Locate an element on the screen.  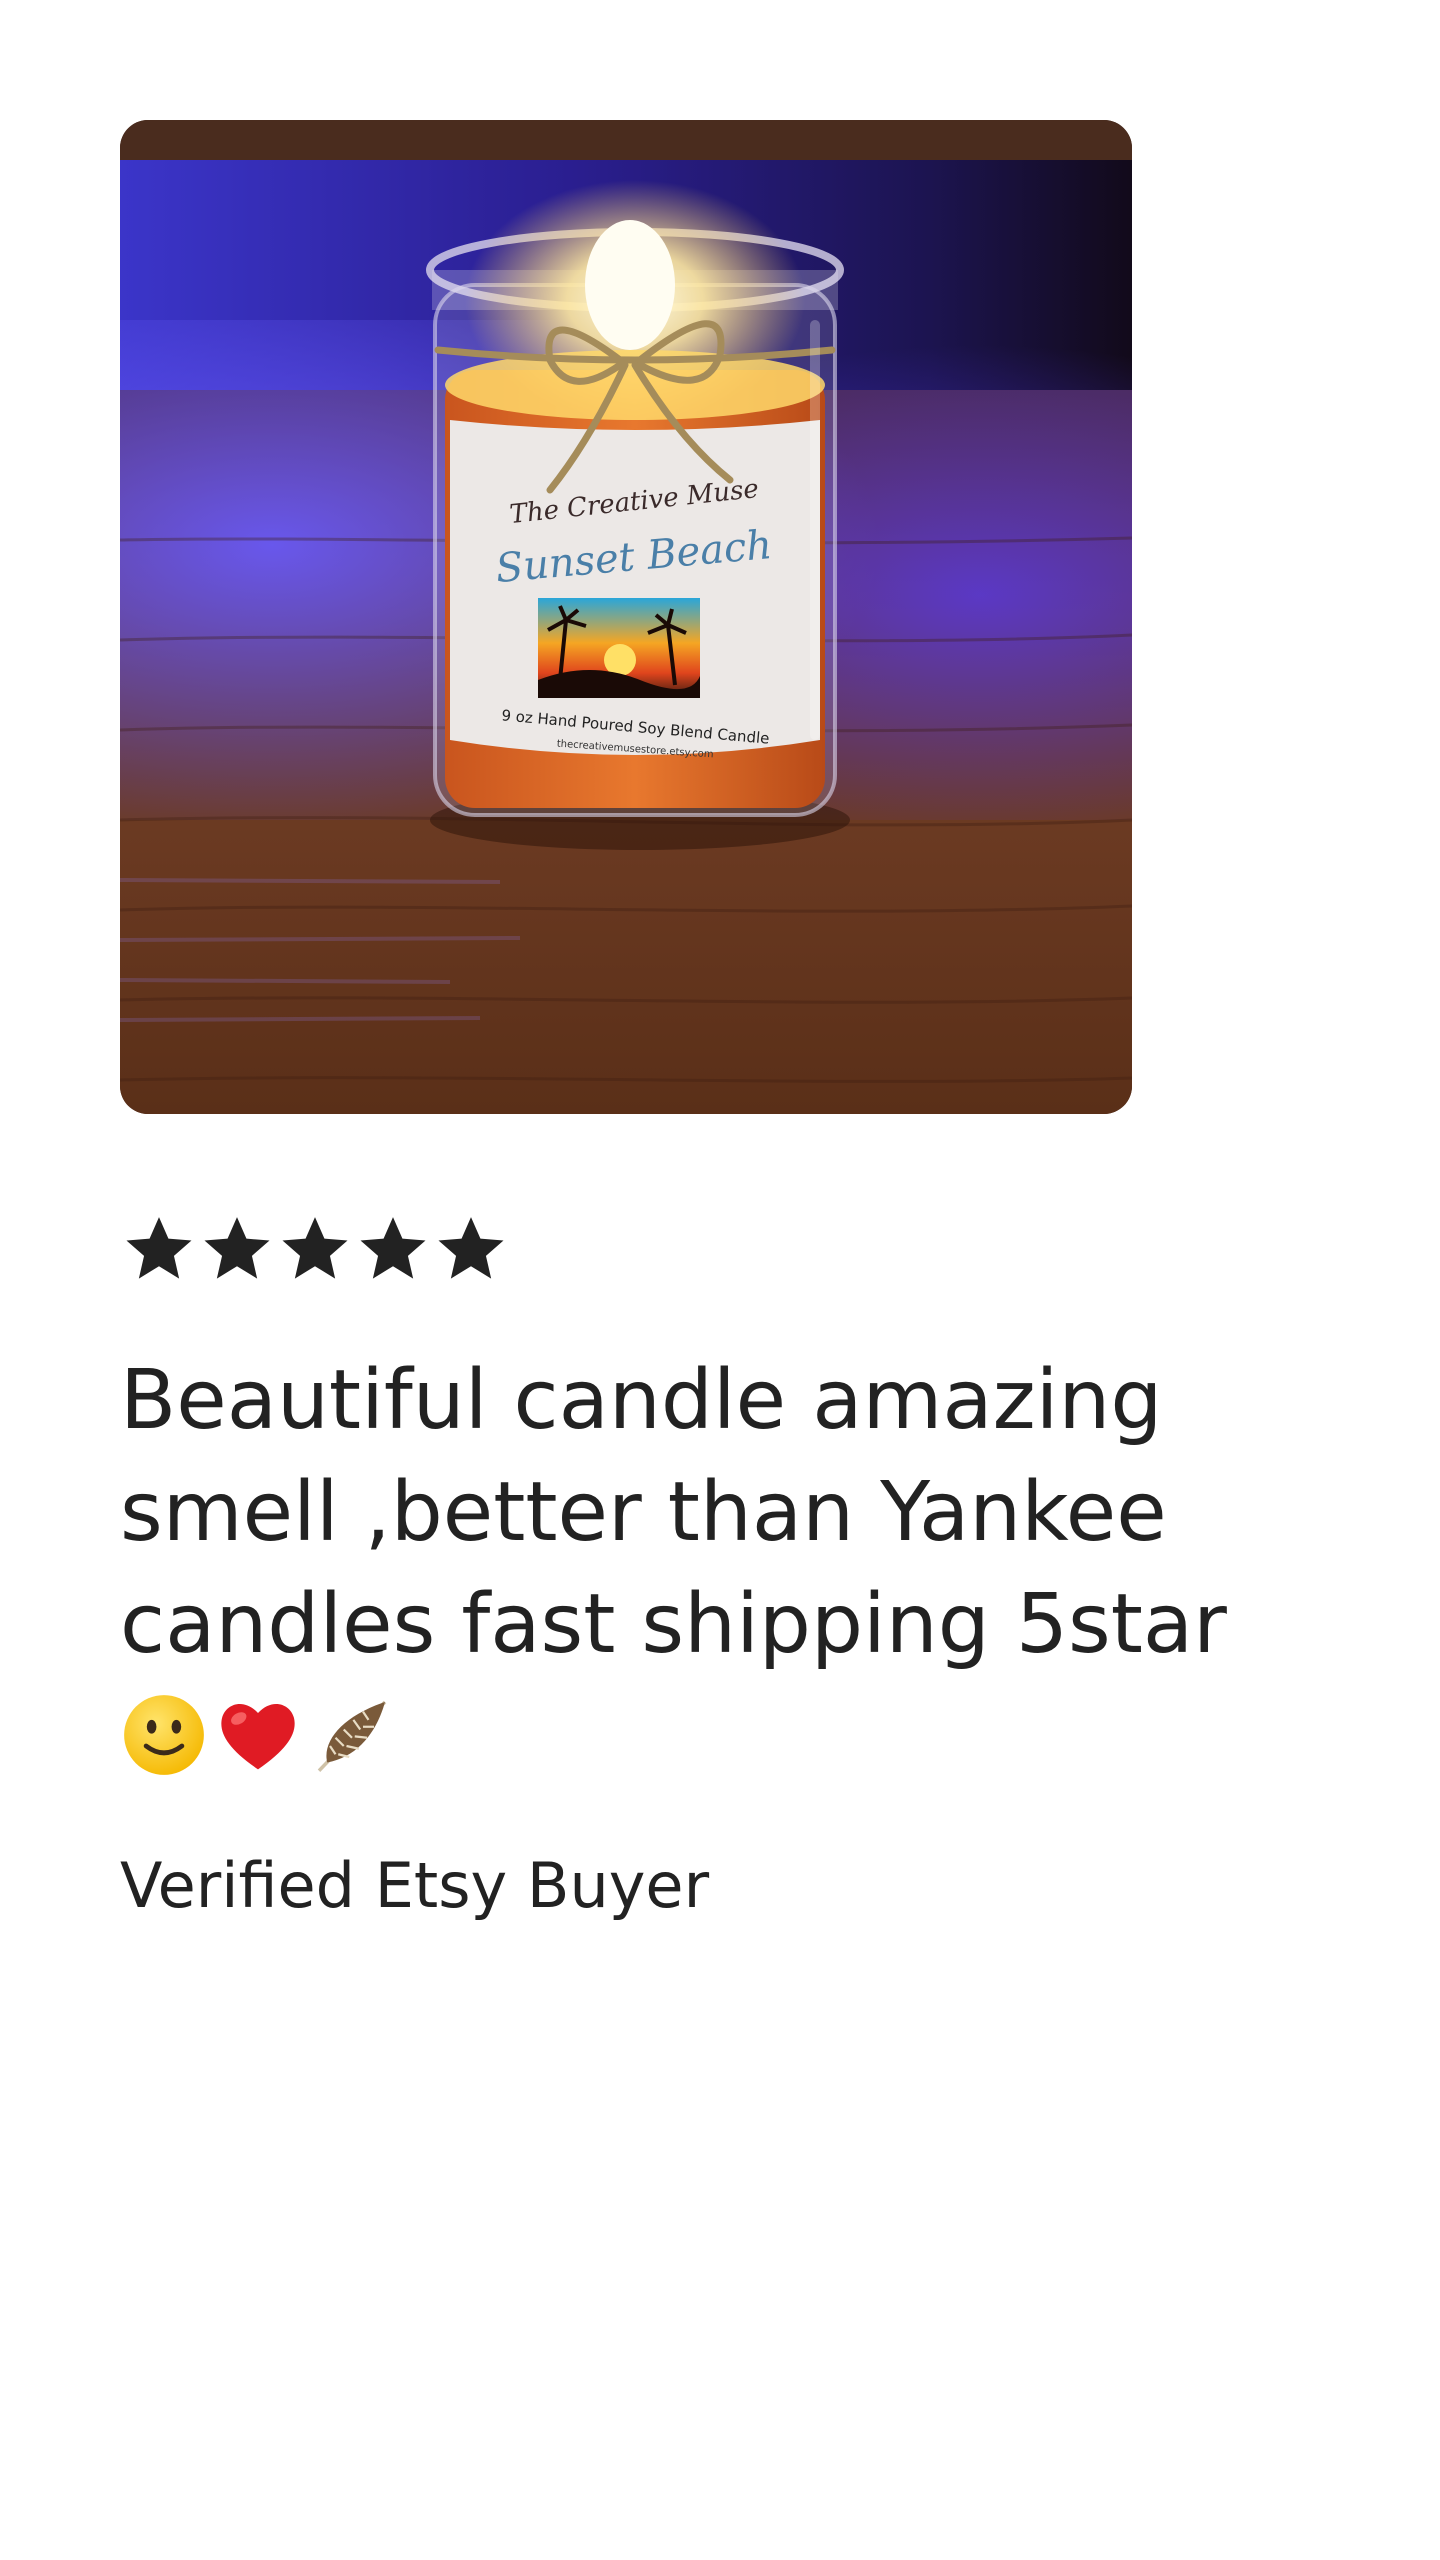
star-rating is located at coordinates (315, 1250).